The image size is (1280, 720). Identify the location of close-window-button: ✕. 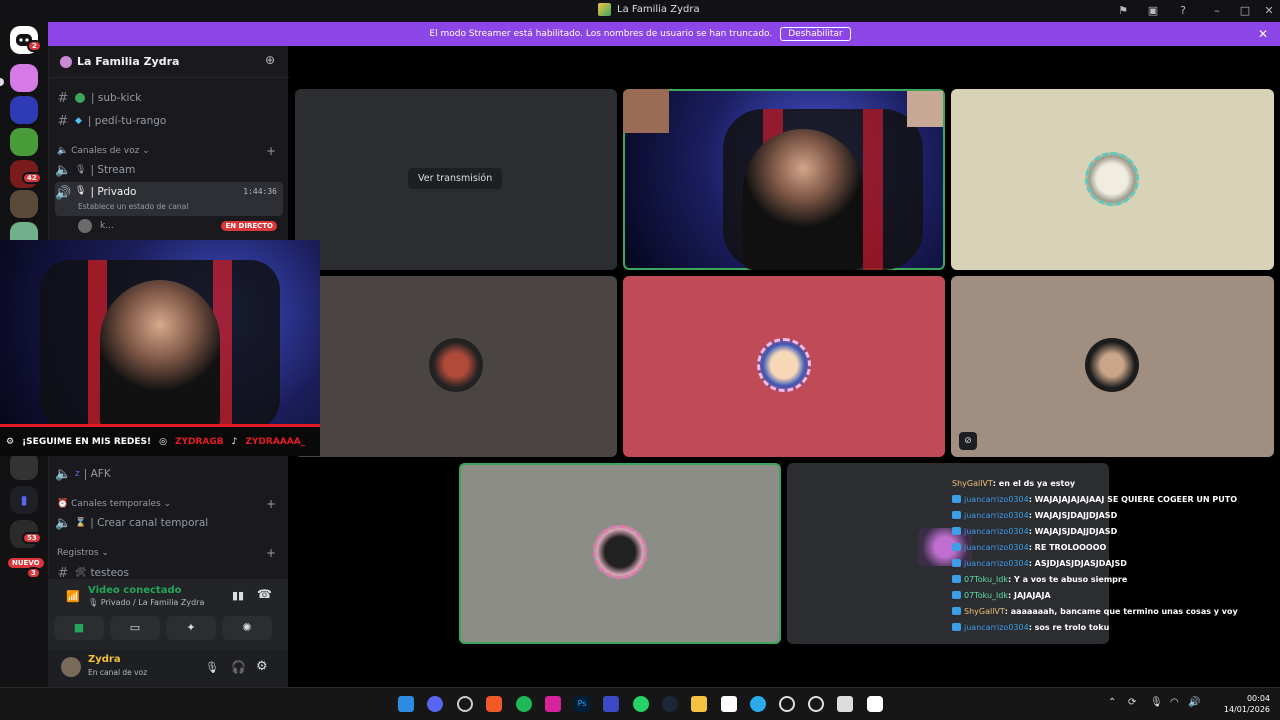
(1269, 11).